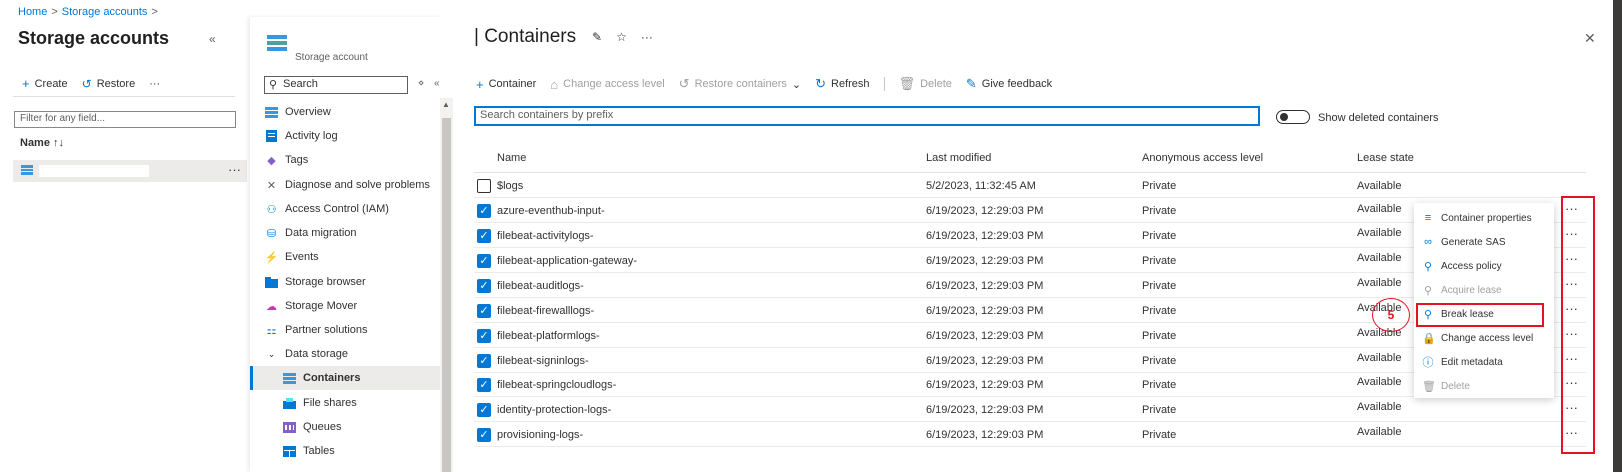 The height and width of the screenshot is (472, 1622). I want to click on collapse-left-pane-icon: «, so click(212, 39).